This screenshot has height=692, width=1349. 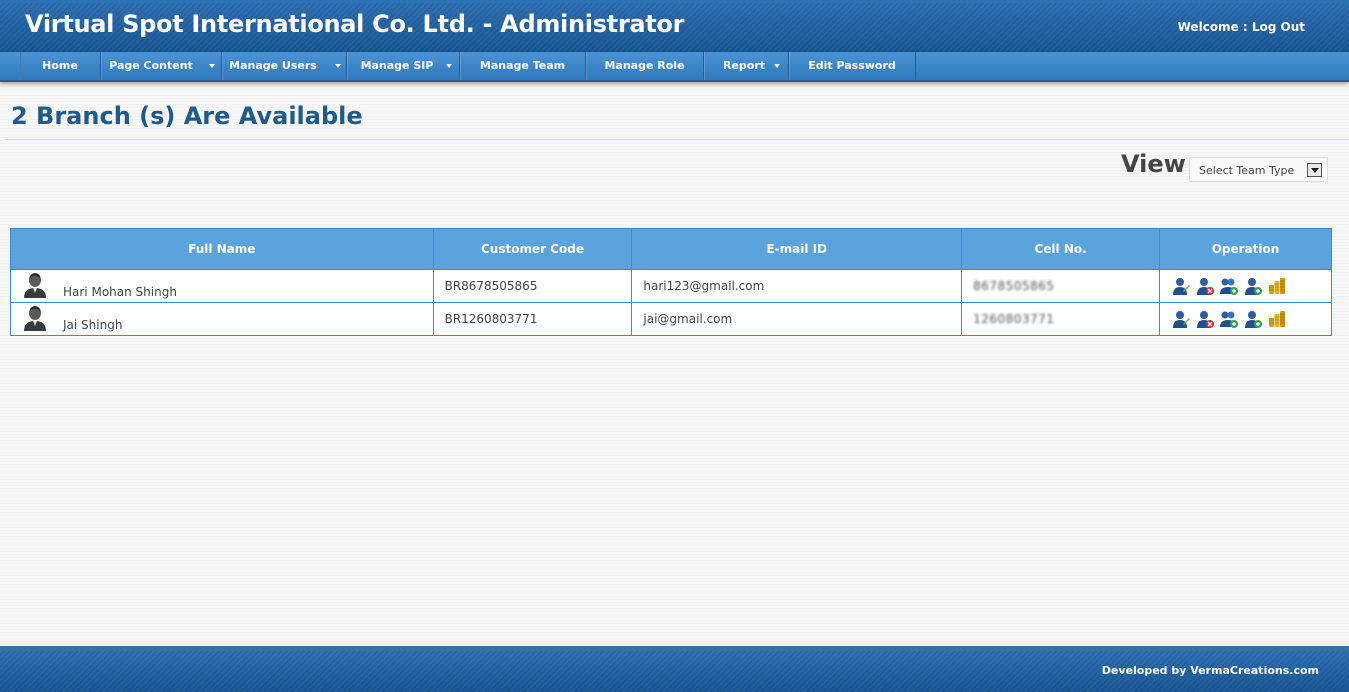 What do you see at coordinates (1061, 286) in the screenshot?
I see `cell-no-cell: 8678505865` at bounding box center [1061, 286].